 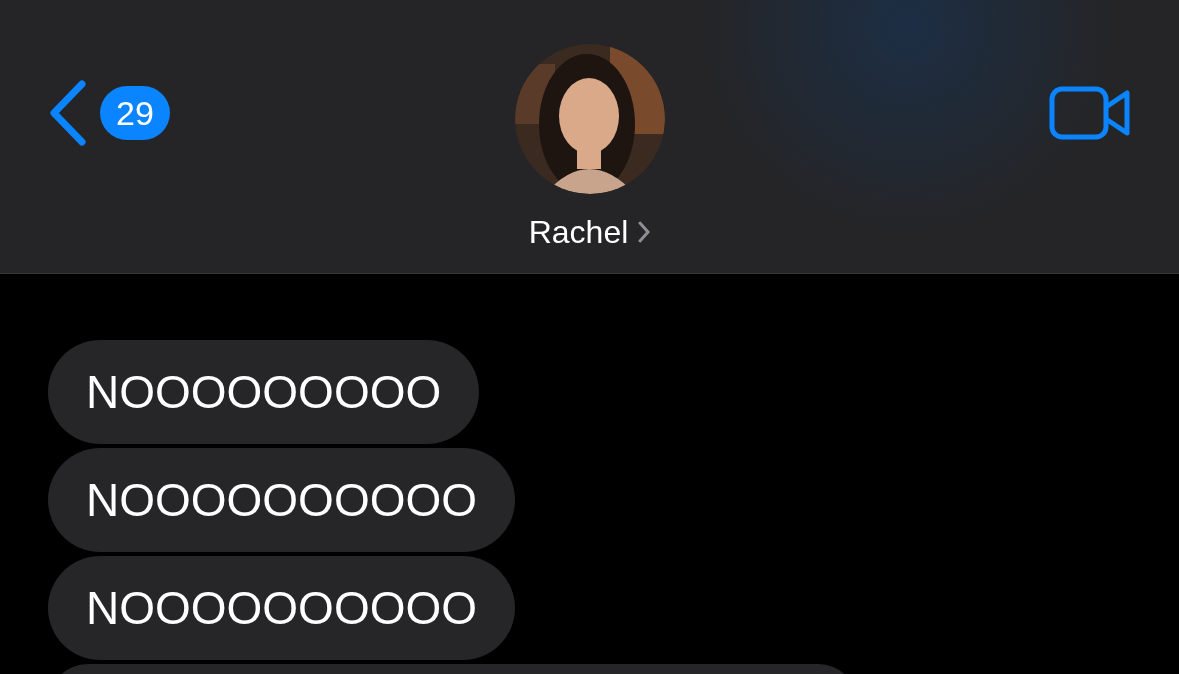 I want to click on video-call-button, so click(x=1090, y=113).